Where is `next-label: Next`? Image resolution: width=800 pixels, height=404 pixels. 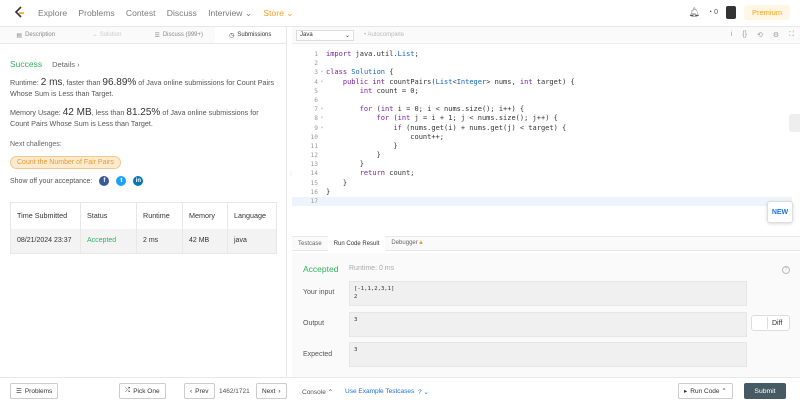
next-label: Next is located at coordinates (269, 391).